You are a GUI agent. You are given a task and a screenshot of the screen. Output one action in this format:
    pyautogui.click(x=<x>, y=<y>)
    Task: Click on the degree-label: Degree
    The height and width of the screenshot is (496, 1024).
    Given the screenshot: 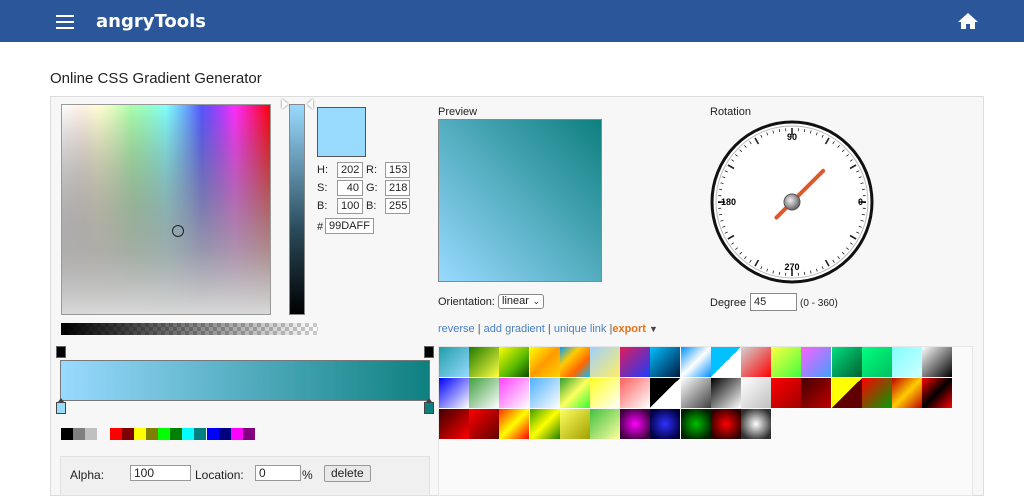 What is the action you would take?
    pyautogui.click(x=728, y=303)
    